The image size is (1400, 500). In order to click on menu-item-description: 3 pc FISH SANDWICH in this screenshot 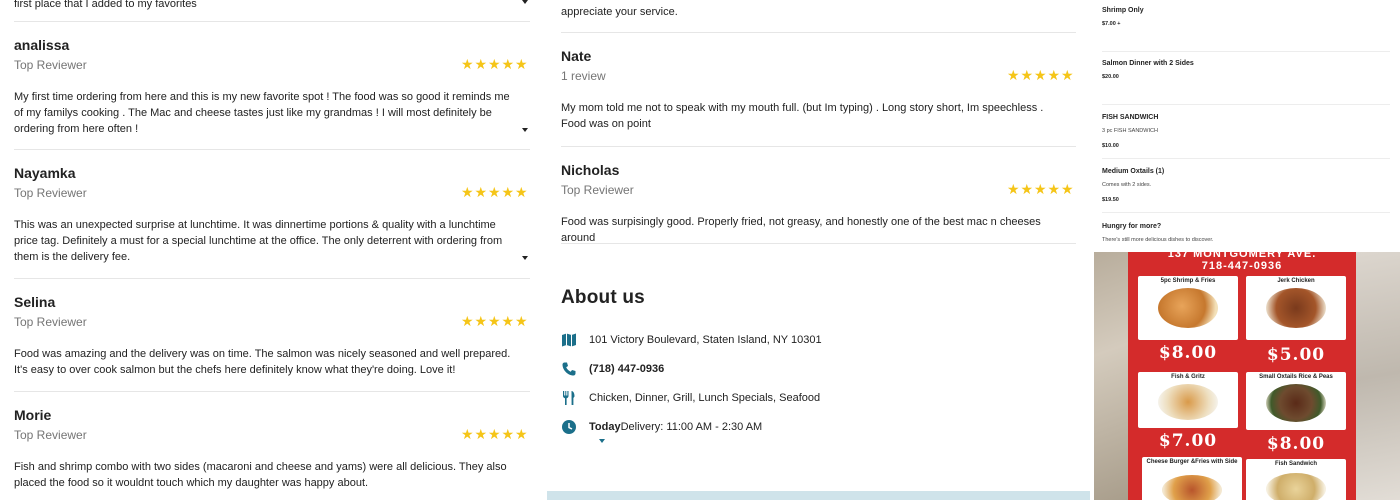, I will do `click(1130, 131)`.